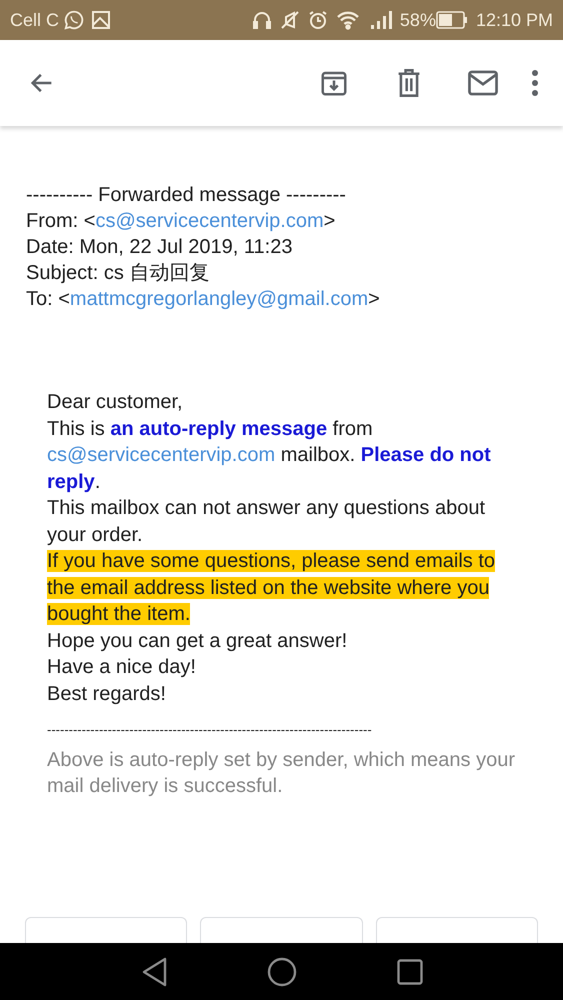 The width and height of the screenshot is (563, 1000). I want to click on message-paragraph: If you have some questions, please send emails to the email address listed on the website where you bought the item., so click(271, 588).